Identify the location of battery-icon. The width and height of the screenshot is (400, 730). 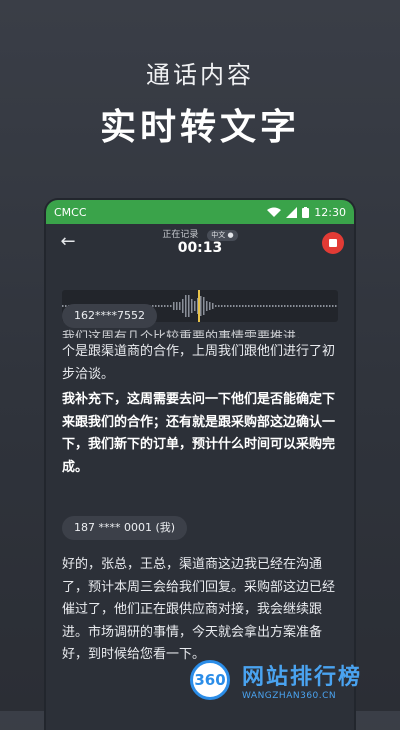
(306, 212).